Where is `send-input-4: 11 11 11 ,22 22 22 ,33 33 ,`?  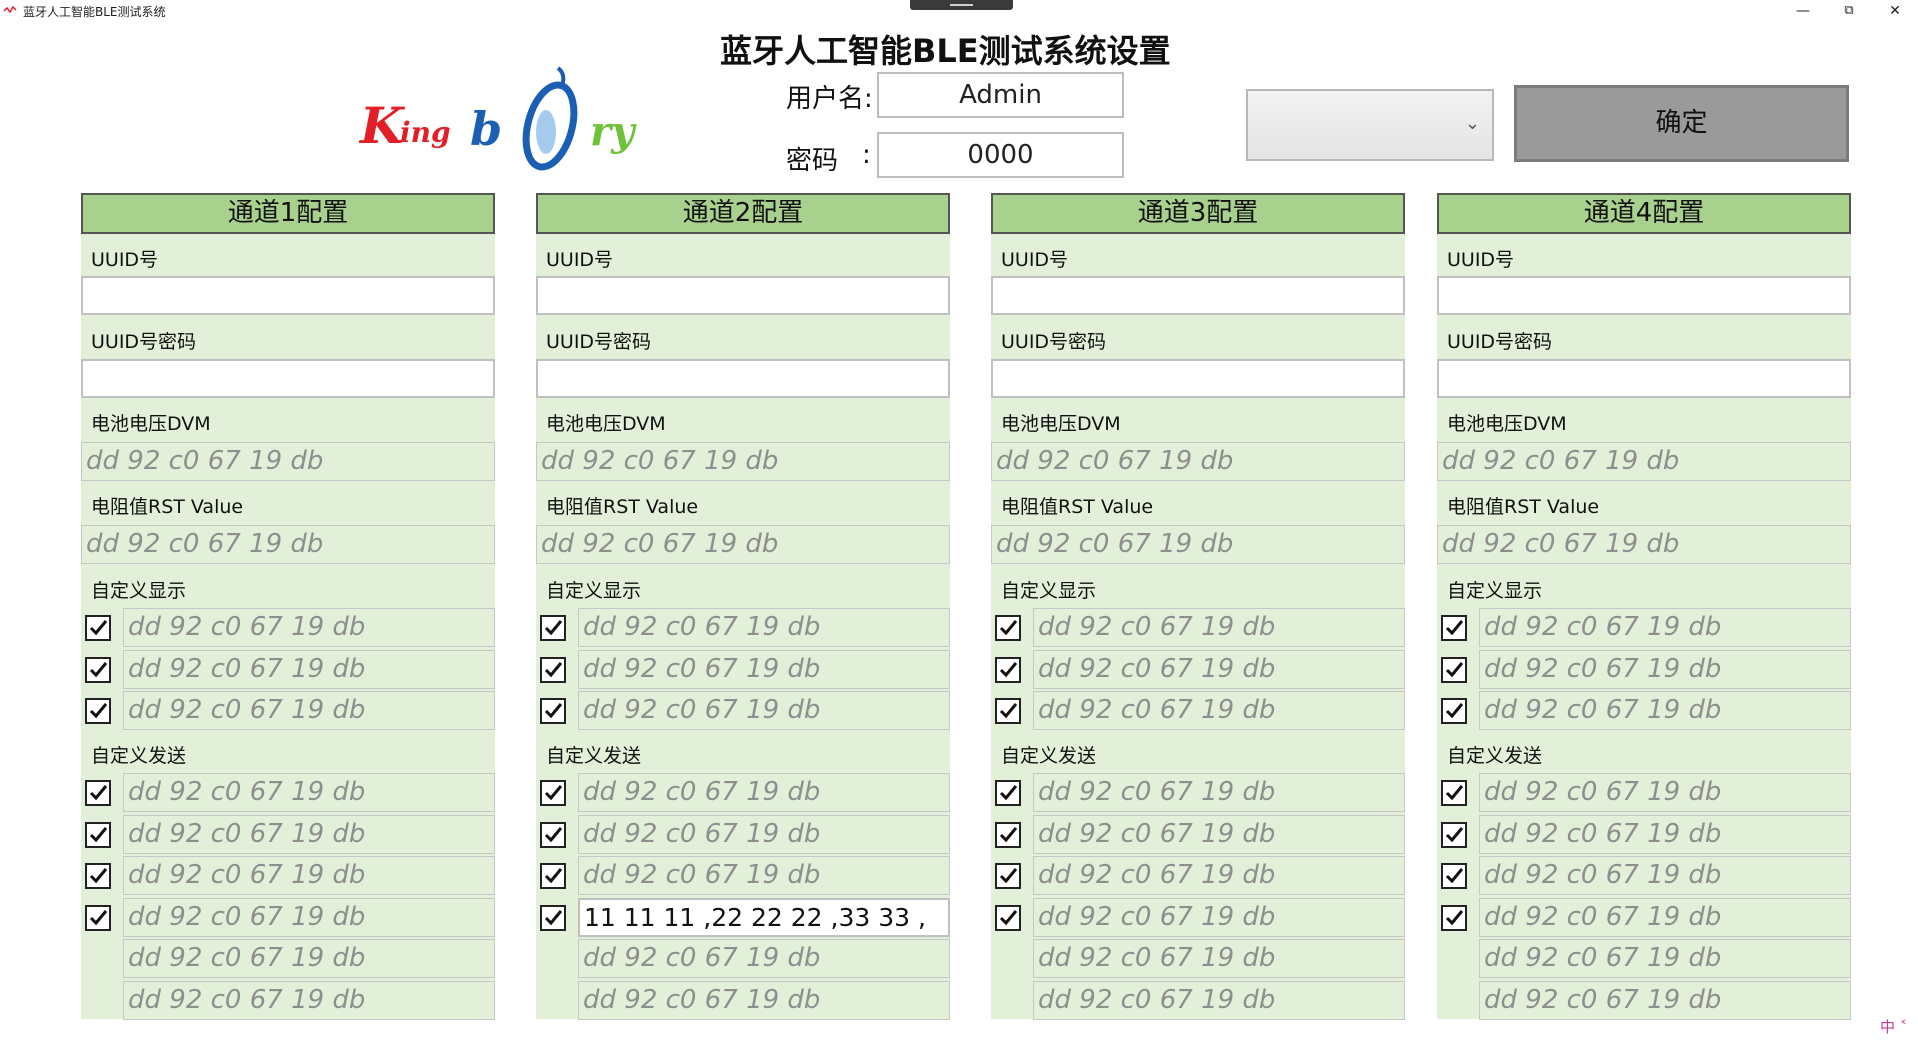 send-input-4: 11 11 11 ,22 22 22 ,33 33 , is located at coordinates (764, 917).